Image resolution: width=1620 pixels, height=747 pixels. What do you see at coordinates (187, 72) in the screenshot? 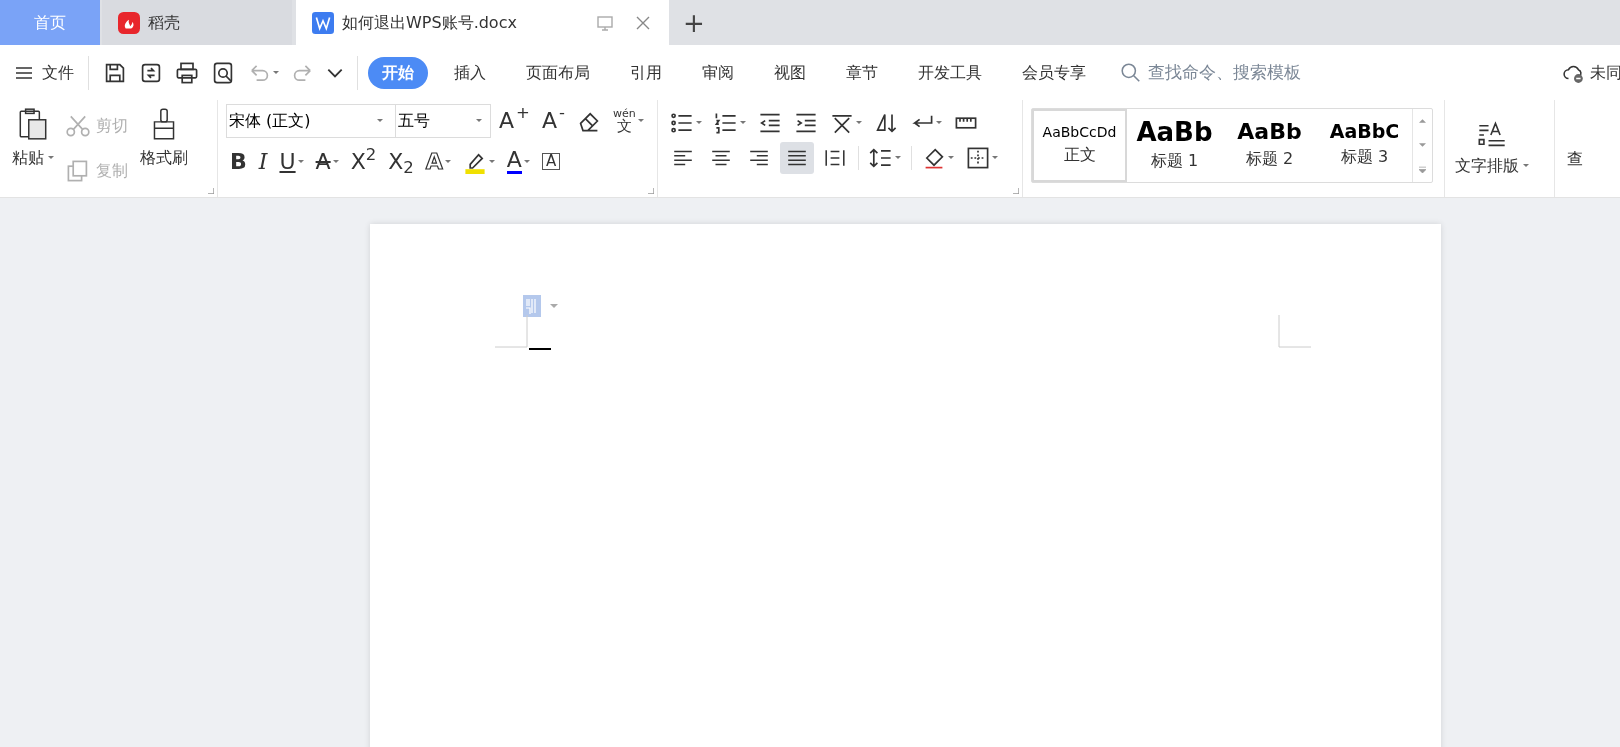
I see `print-icon` at bounding box center [187, 72].